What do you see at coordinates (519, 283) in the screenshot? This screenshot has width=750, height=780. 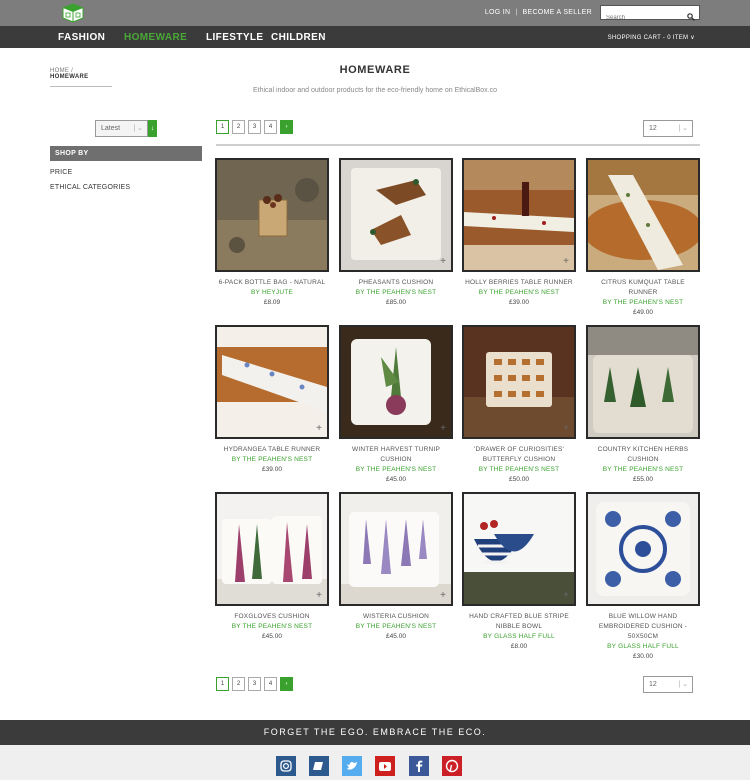 I see `product-name: HOLLY BERRIES TABLE RUNNER` at bounding box center [519, 283].